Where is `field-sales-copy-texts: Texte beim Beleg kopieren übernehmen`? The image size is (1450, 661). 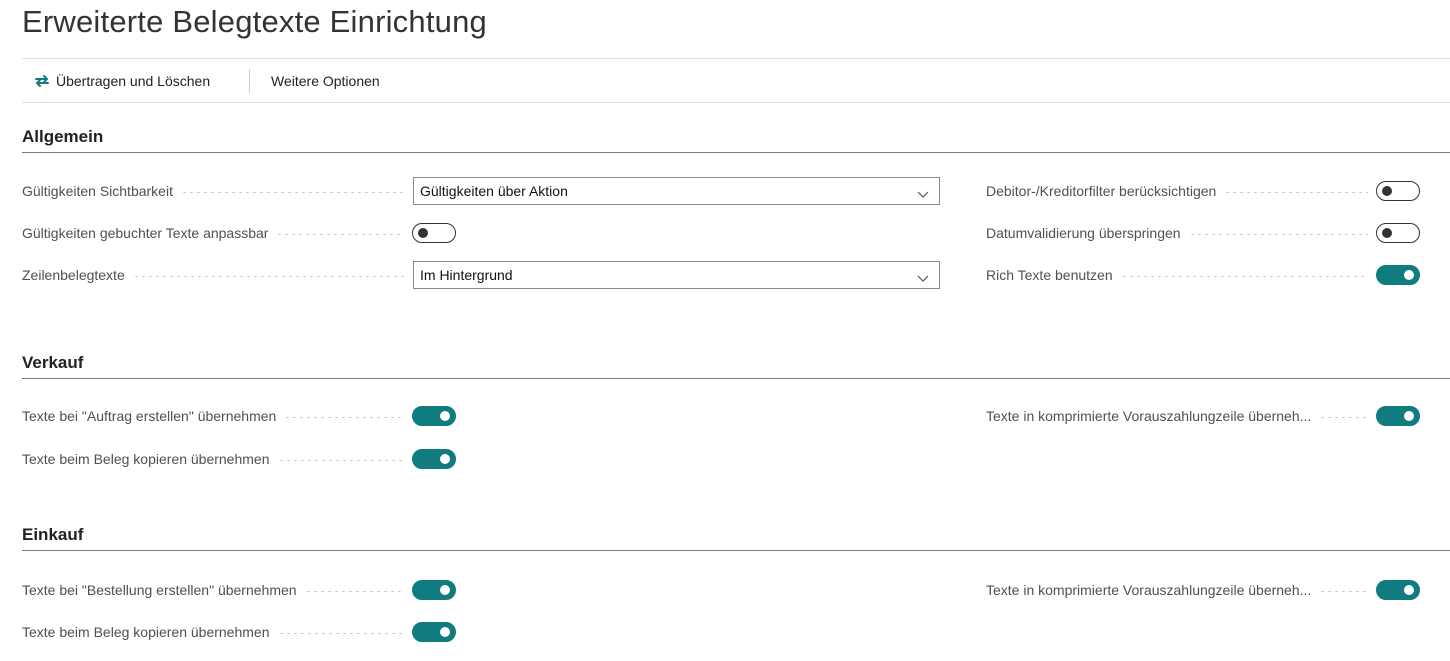
field-sales-copy-texts: Texte beim Beleg kopieren übernehmen is located at coordinates (239, 459).